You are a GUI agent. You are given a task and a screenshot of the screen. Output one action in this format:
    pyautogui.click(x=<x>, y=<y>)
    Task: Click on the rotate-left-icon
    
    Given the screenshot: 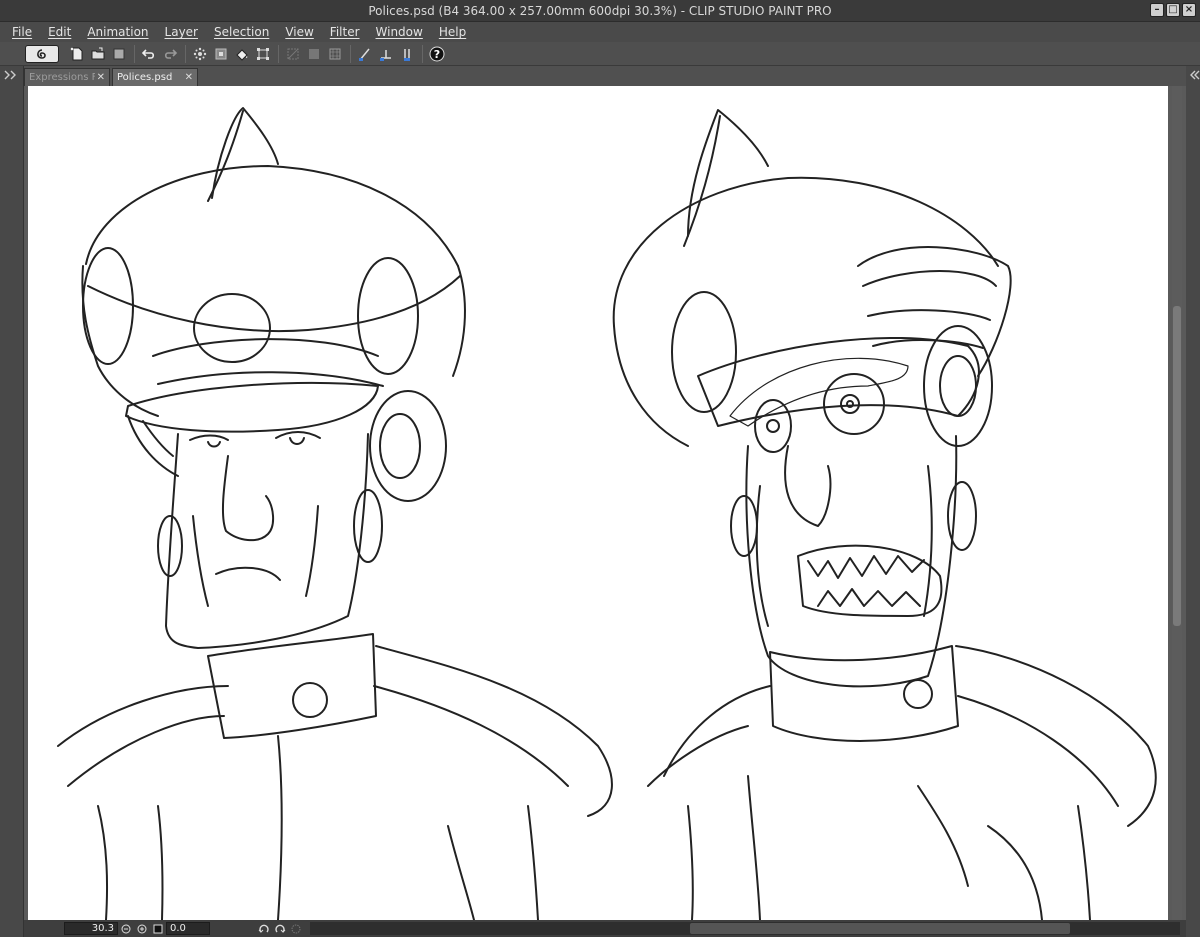 What is the action you would take?
    pyautogui.click(x=264, y=929)
    